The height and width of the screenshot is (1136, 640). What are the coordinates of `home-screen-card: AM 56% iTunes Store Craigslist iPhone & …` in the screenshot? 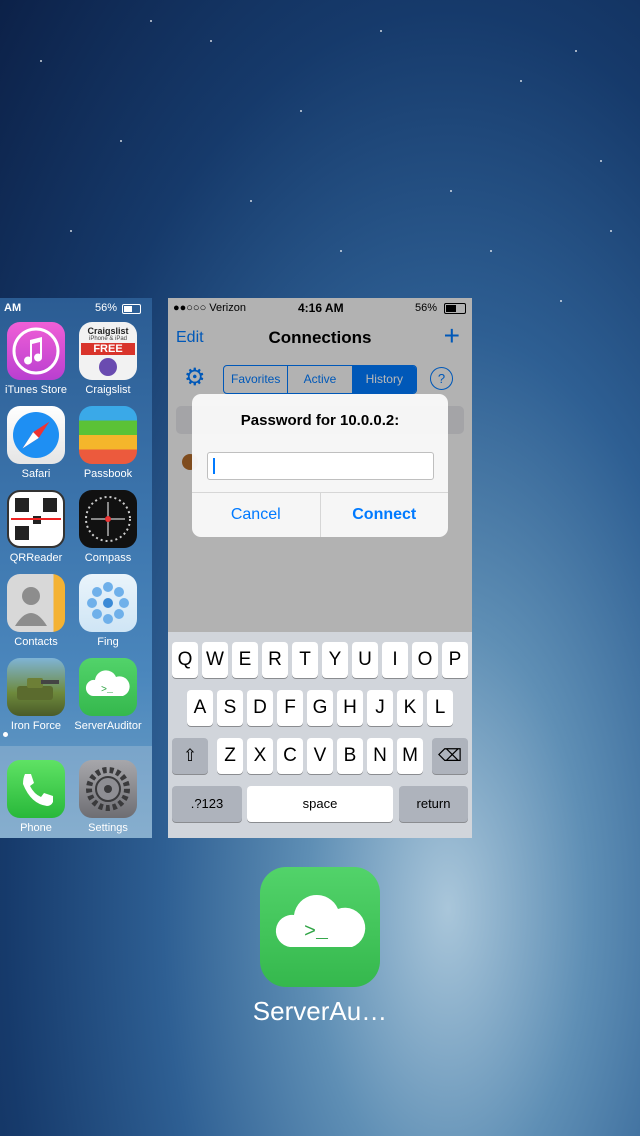 It's located at (76, 568).